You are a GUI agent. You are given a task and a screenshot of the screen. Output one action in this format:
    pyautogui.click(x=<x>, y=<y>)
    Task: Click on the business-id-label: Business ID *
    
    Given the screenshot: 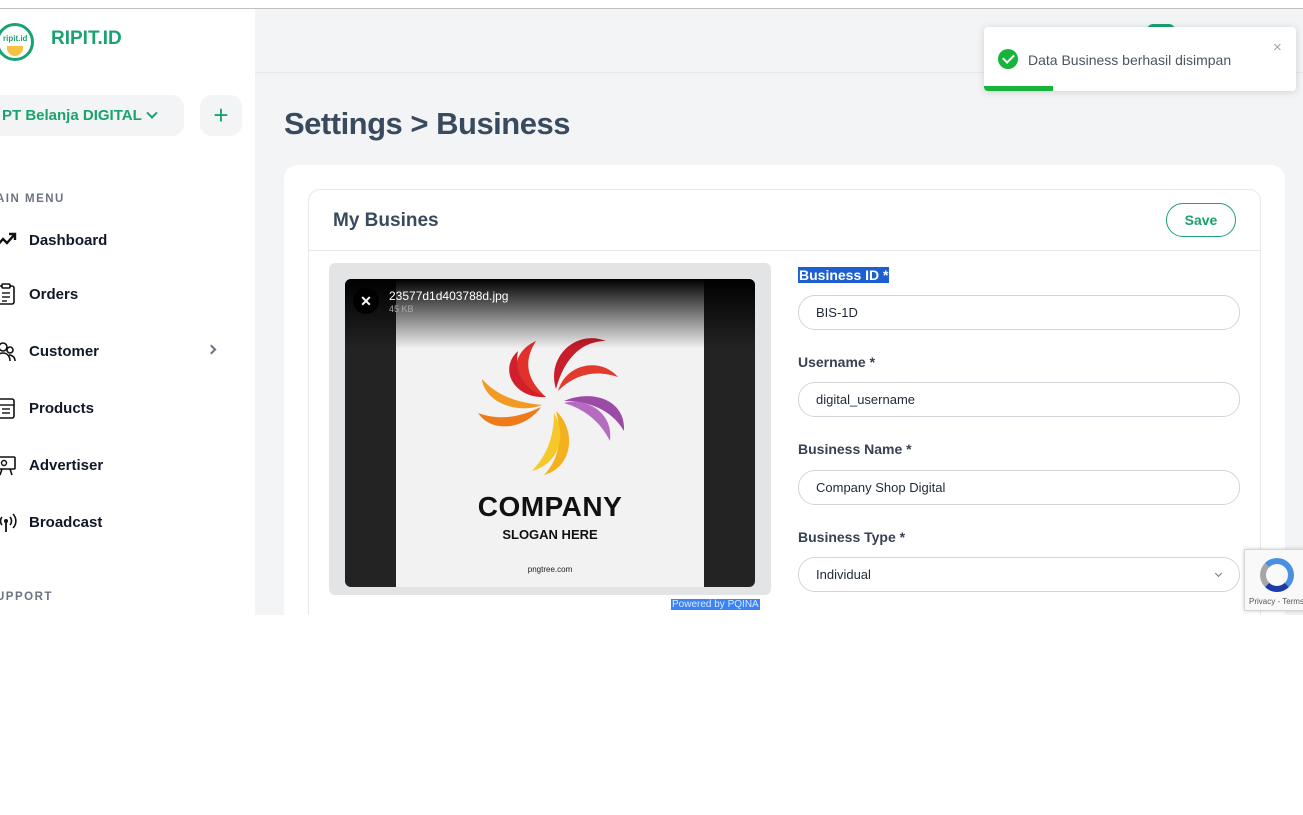 What is the action you would take?
    pyautogui.click(x=844, y=275)
    